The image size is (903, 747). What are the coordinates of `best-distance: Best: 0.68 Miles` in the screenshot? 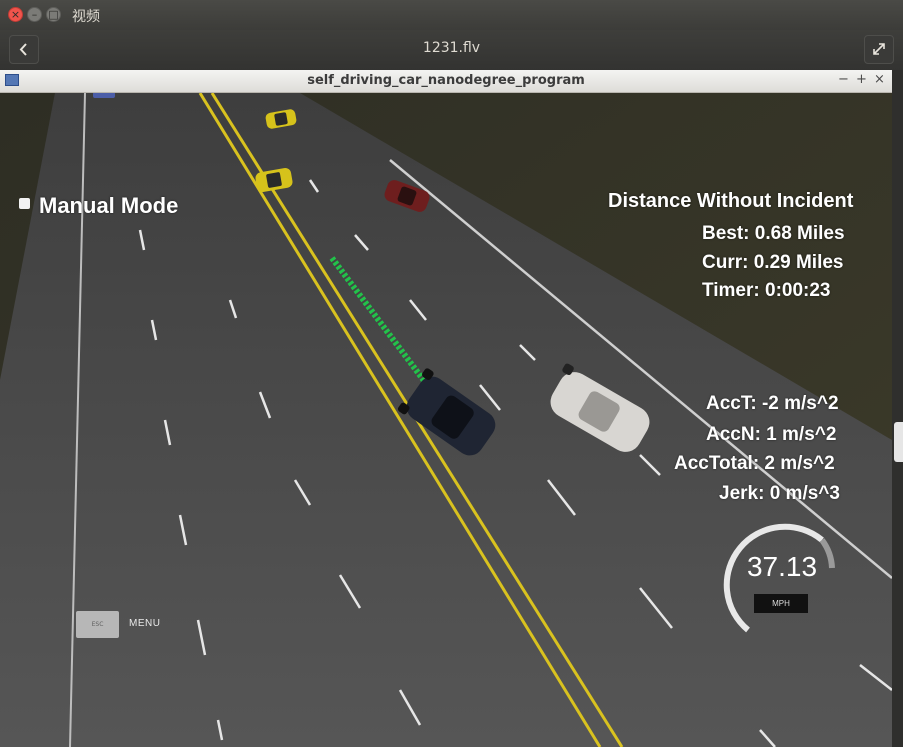 It's located at (773, 233).